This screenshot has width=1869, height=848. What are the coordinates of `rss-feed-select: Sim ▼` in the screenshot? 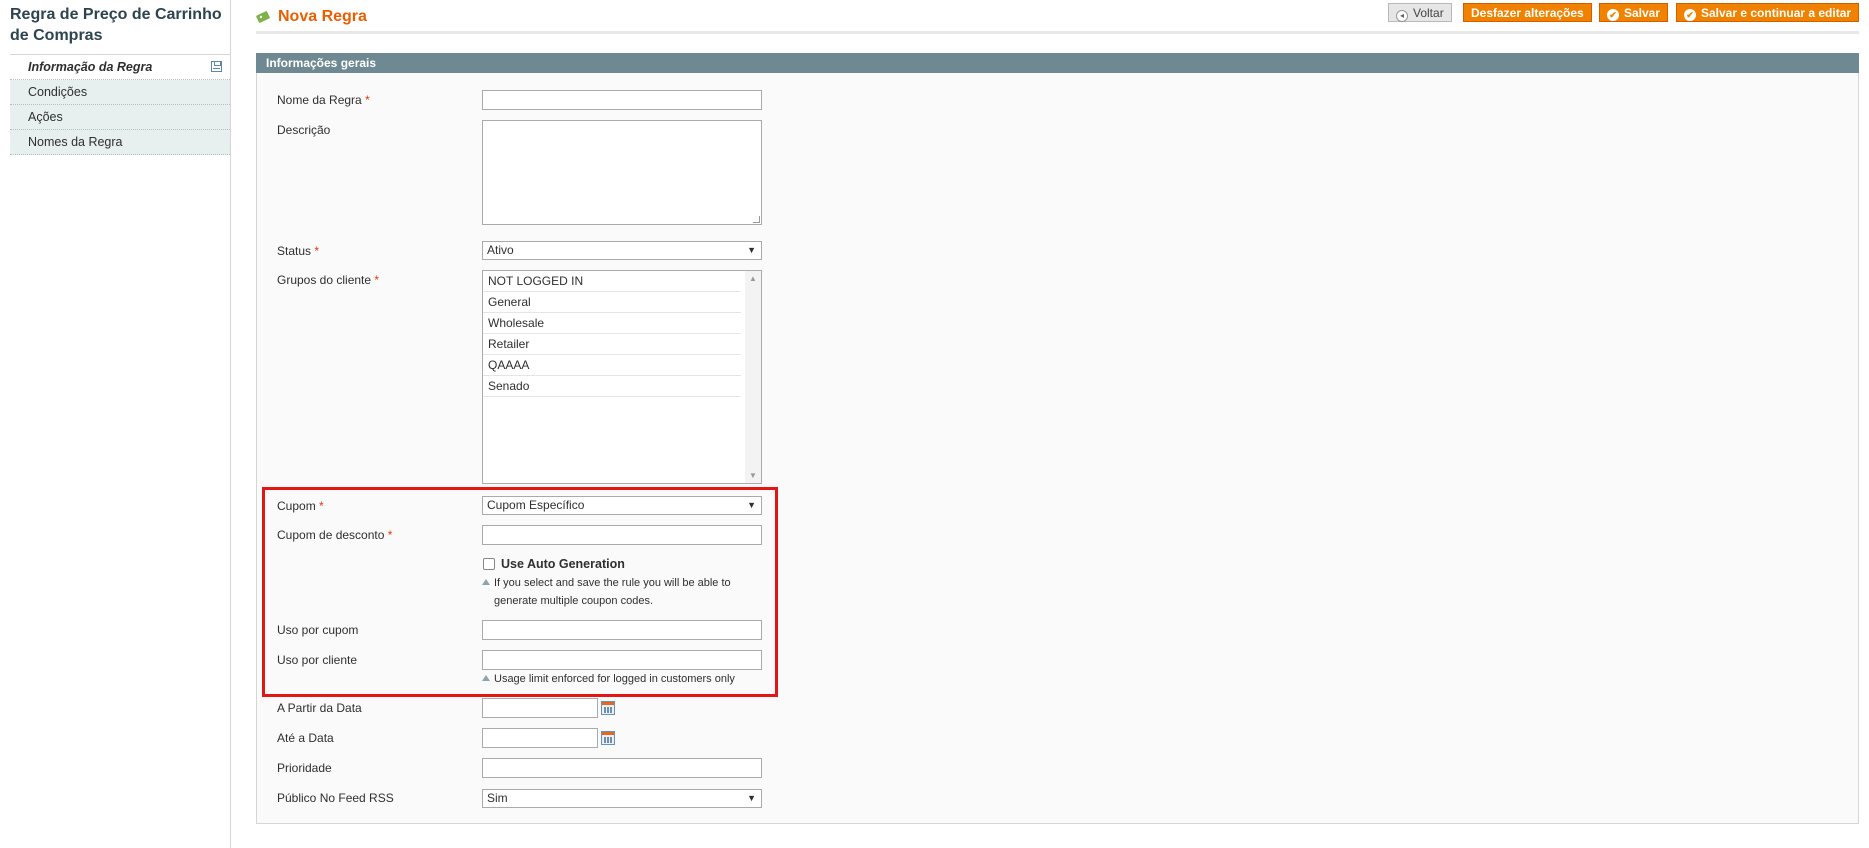 It's located at (622, 798).